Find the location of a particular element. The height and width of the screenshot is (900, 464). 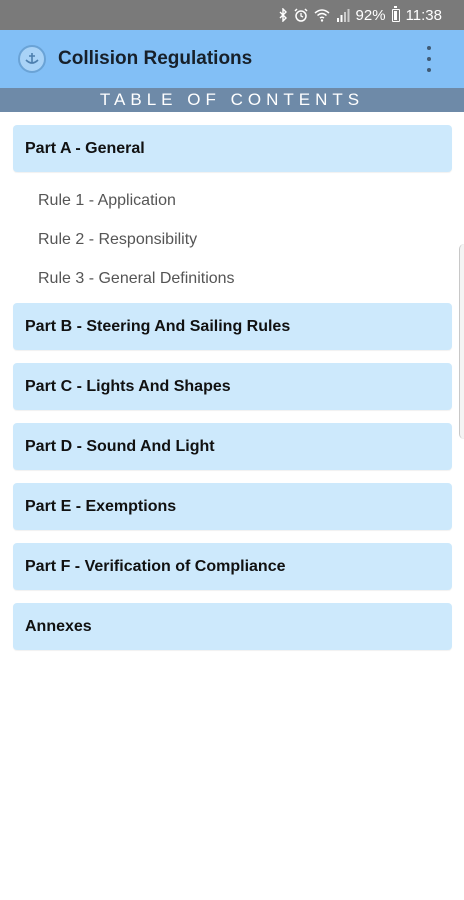

clock: 11:38 is located at coordinates (423, 15).